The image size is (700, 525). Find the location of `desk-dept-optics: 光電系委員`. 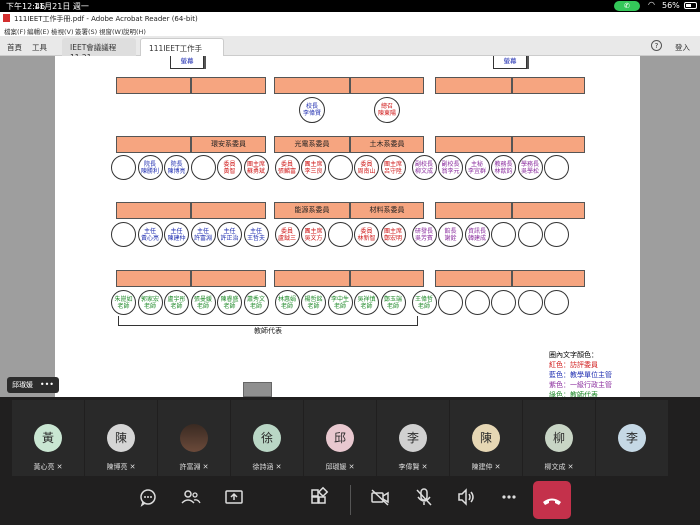

desk-dept-optics: 光電系委員 is located at coordinates (312, 144).